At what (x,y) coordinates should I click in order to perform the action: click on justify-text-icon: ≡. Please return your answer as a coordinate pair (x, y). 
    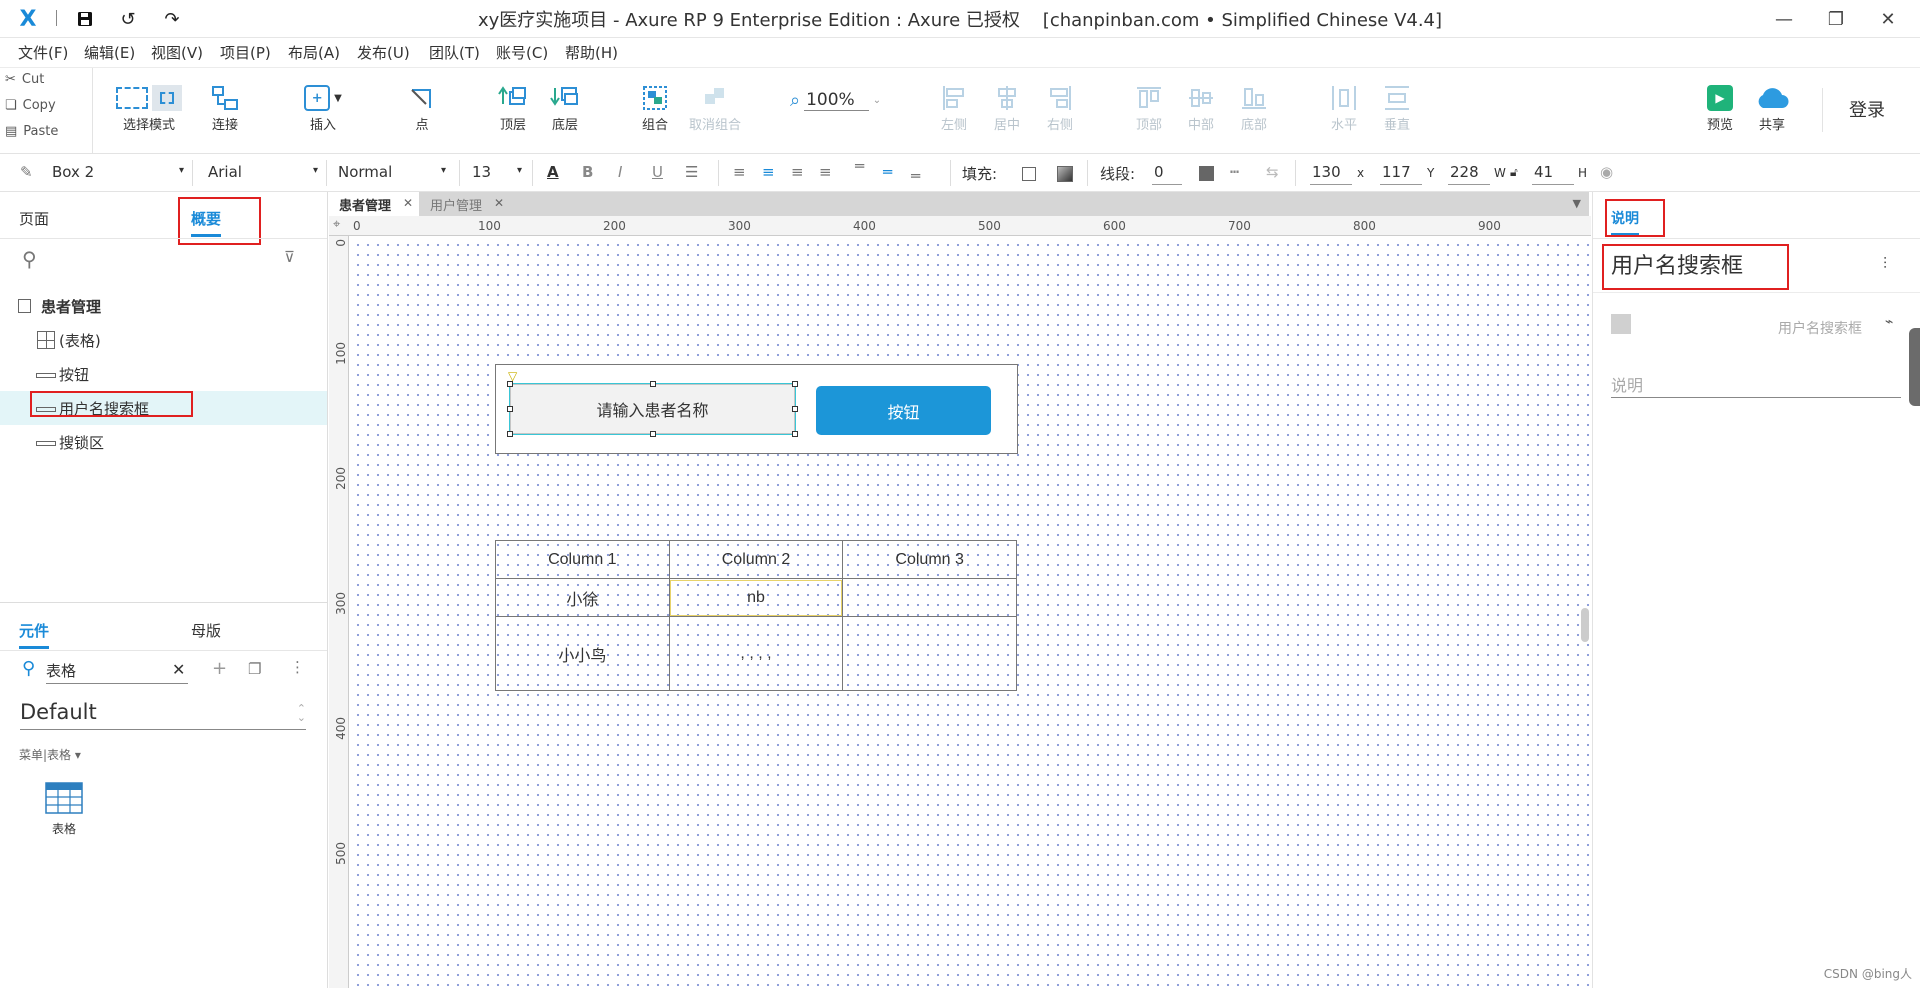
    Looking at the image, I should click on (825, 172).